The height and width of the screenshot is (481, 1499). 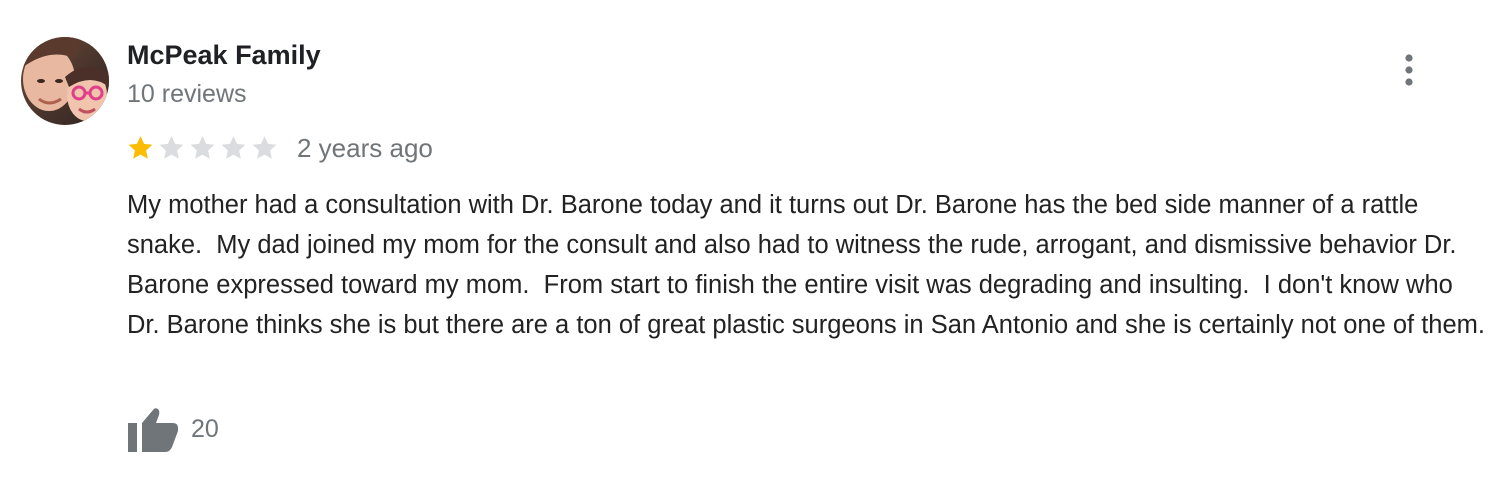 I want to click on like-count: 20, so click(x=205, y=428).